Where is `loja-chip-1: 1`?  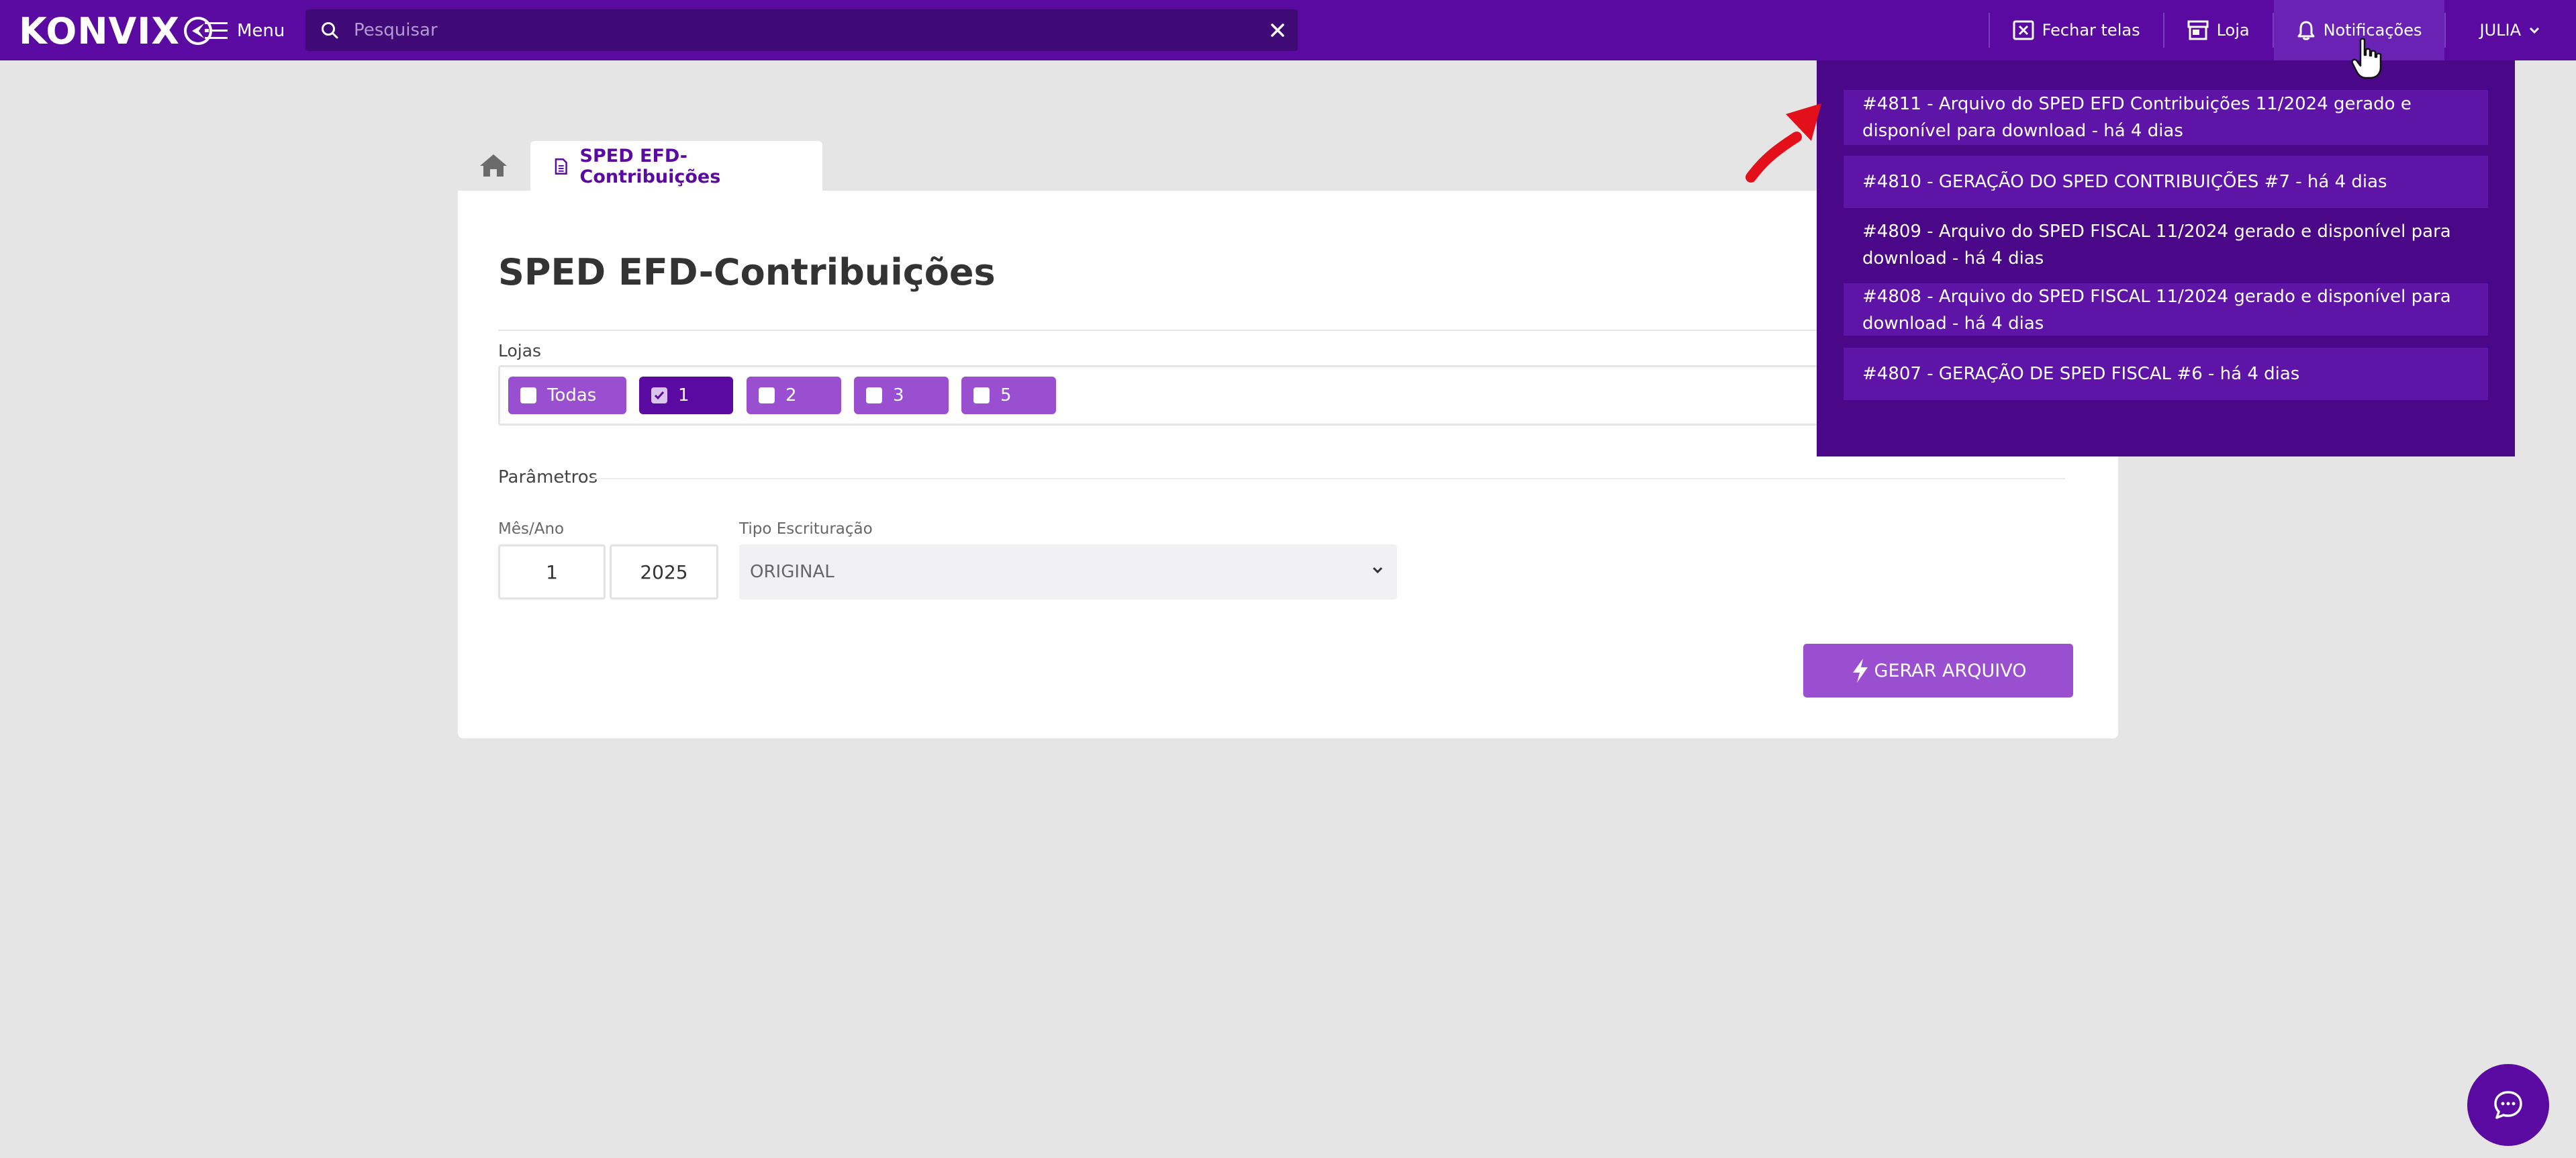 loja-chip-1: 1 is located at coordinates (686, 395).